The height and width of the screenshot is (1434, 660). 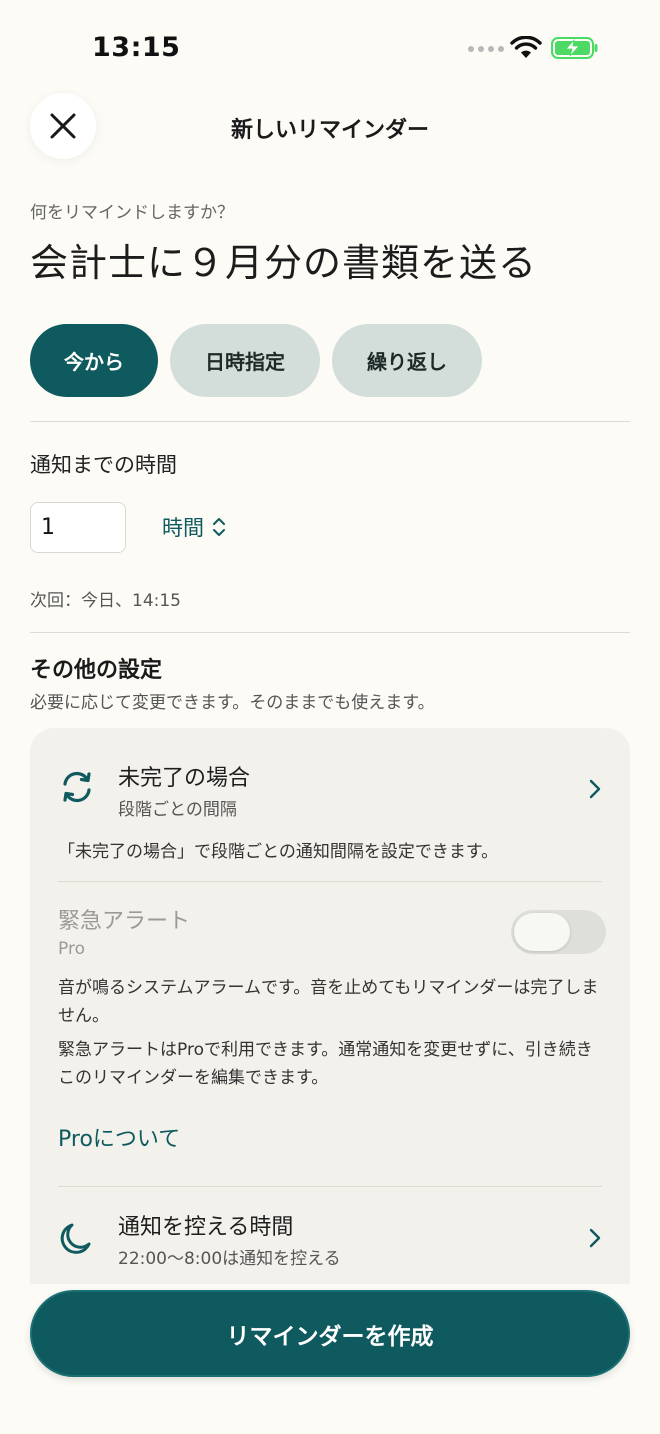 I want to click on tab-specific-datetime: 日時指定, so click(x=245, y=360).